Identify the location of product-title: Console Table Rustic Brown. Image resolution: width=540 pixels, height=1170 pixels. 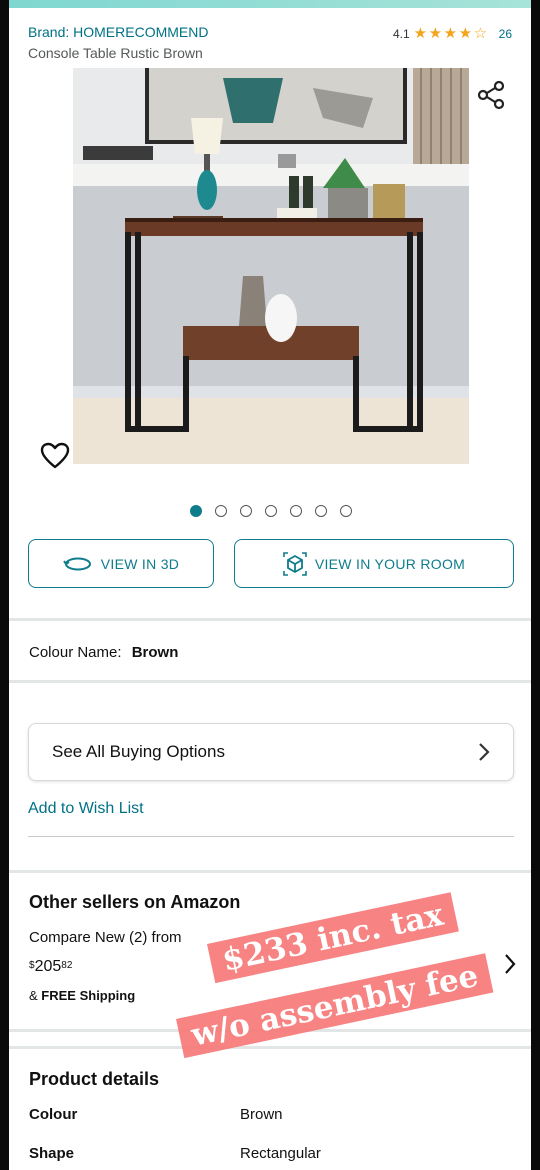
(115, 53).